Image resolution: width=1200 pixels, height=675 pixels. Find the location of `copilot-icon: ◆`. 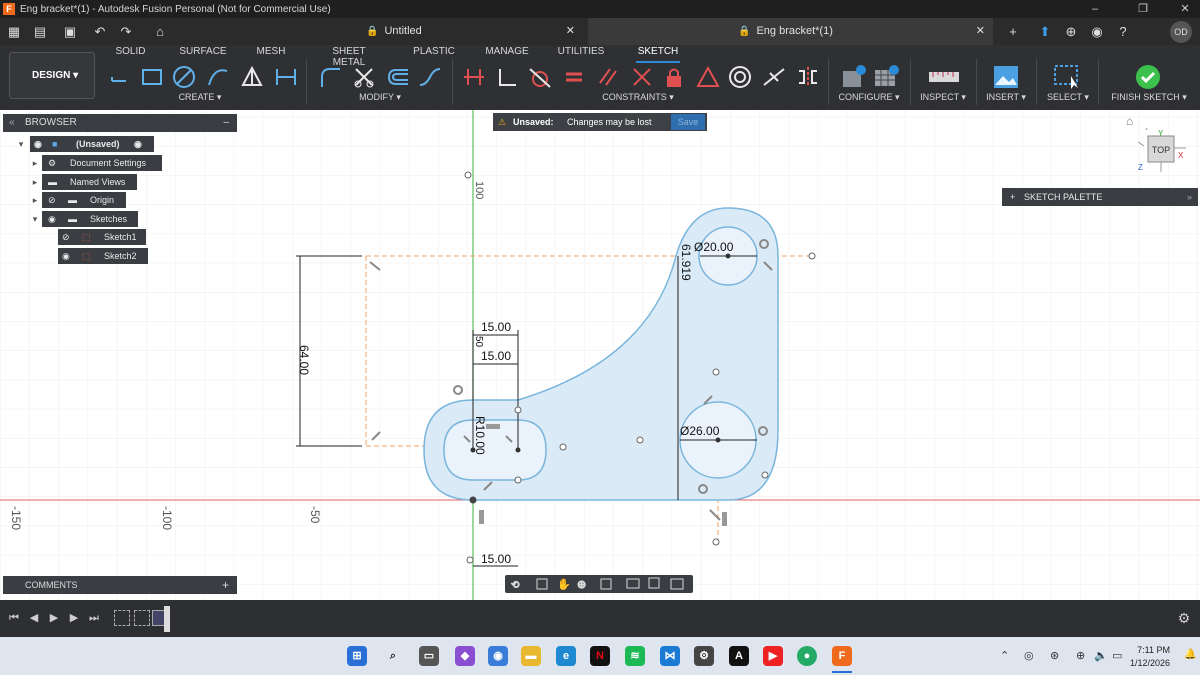

copilot-icon: ◆ is located at coordinates (465, 656).